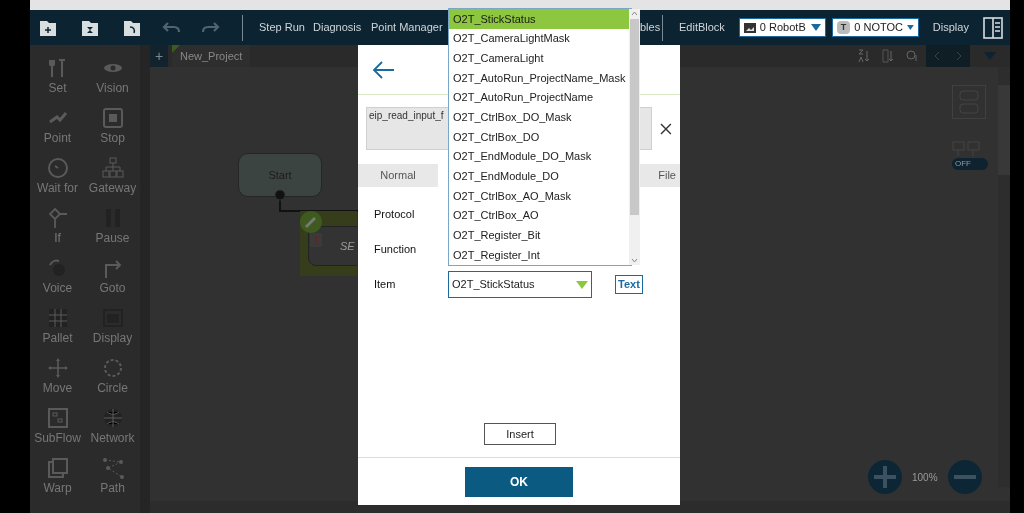  What do you see at coordinates (395, 215) in the screenshot?
I see `field-label: Protocol` at bounding box center [395, 215].